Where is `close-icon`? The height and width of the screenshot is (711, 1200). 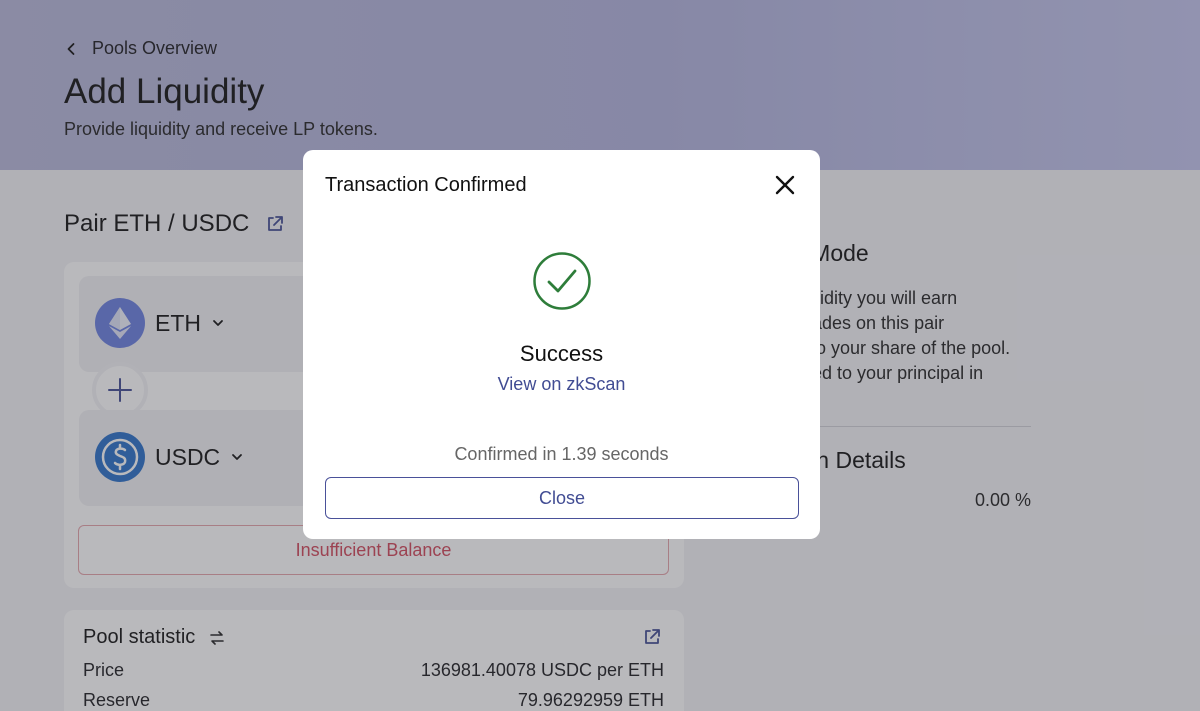
close-icon is located at coordinates (785, 185).